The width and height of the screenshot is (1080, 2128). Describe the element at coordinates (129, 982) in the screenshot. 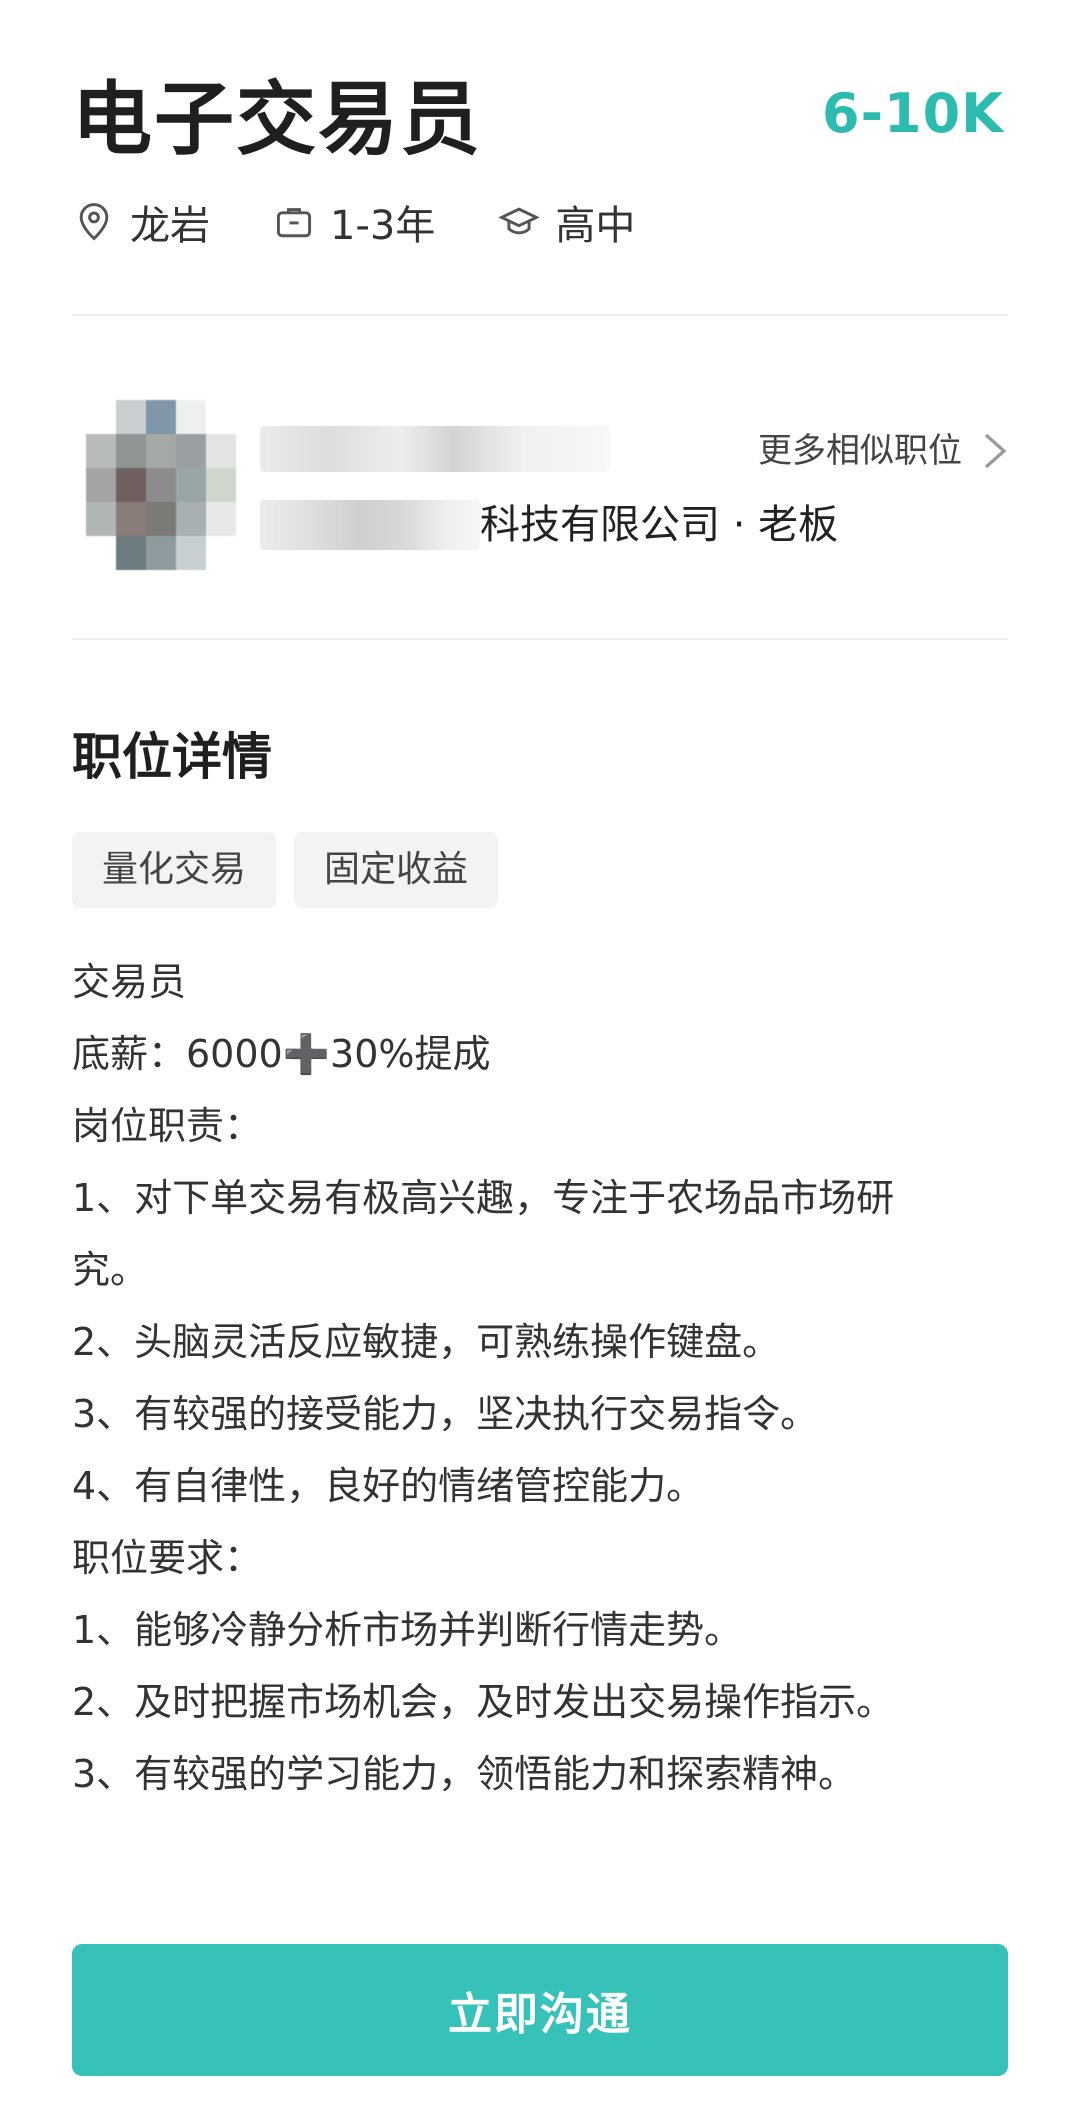

I see `description-line: 交易员` at that location.